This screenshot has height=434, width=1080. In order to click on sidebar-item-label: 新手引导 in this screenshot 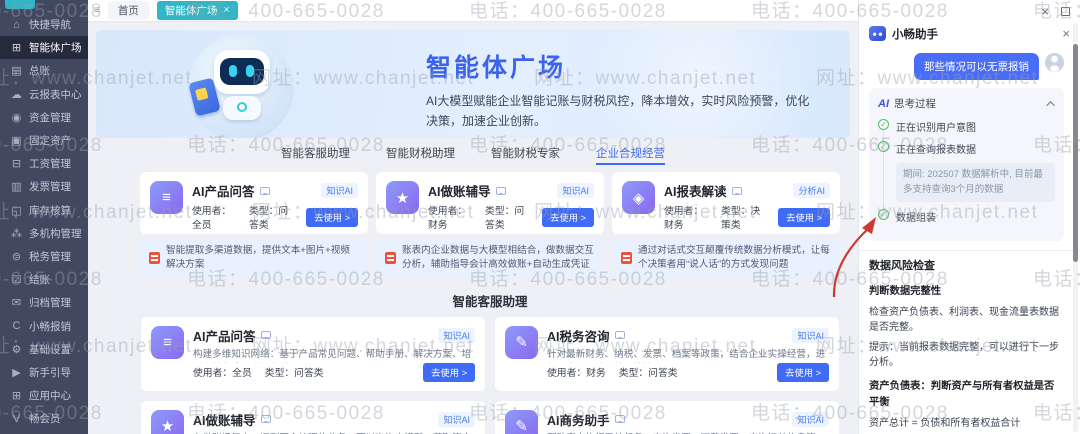, I will do `click(50, 372)`.